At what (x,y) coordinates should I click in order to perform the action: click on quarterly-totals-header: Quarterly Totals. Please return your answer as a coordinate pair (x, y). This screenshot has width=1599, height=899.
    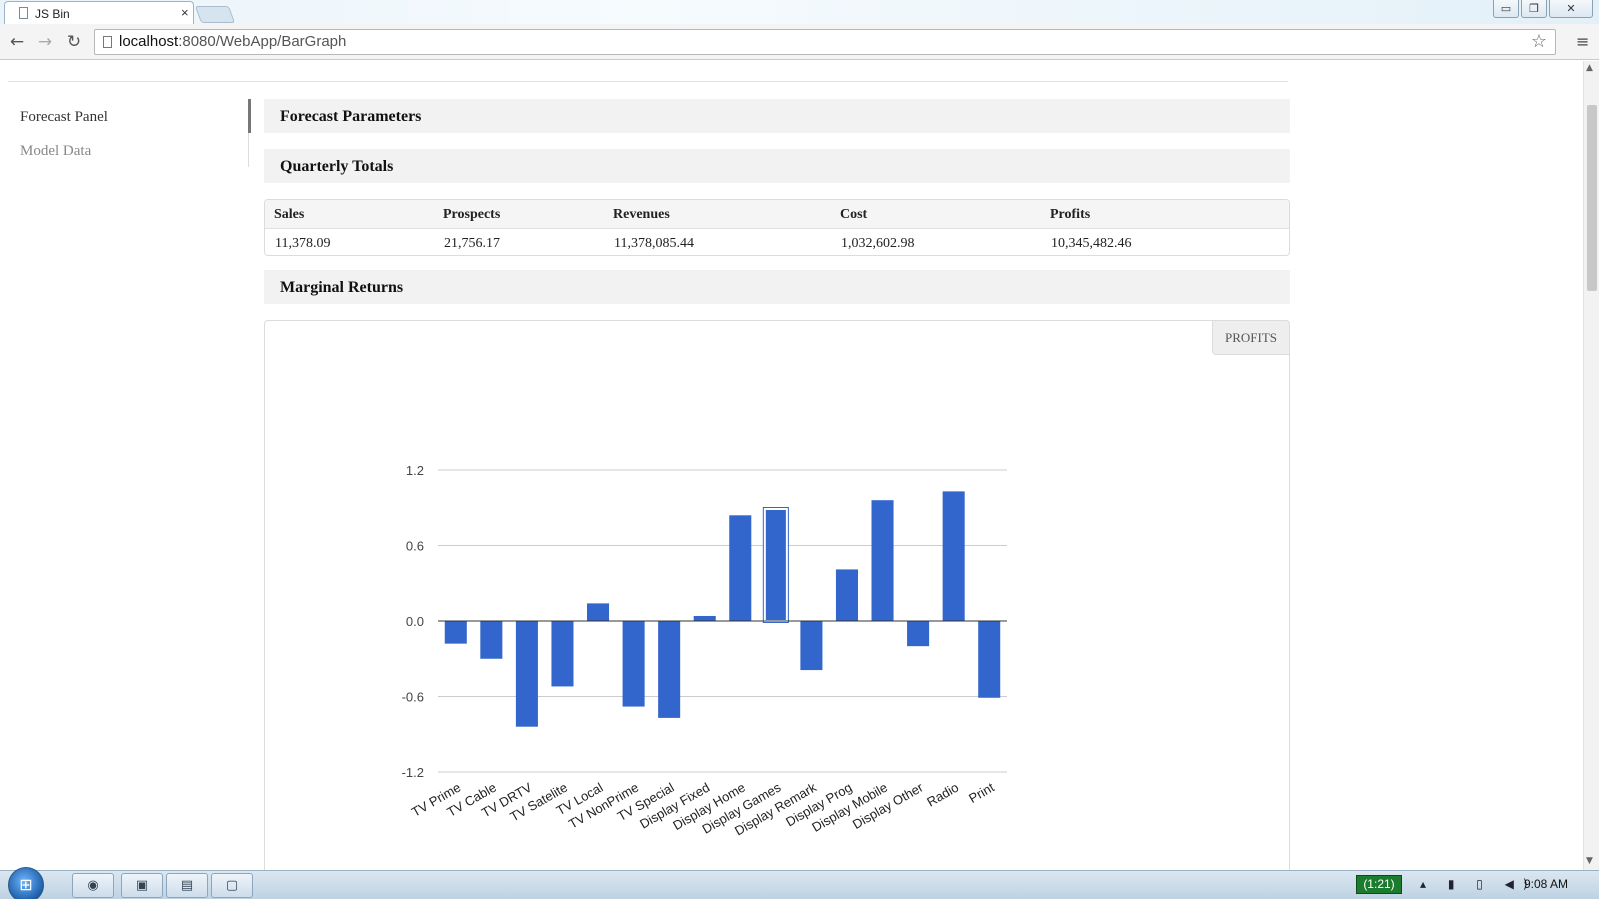
    Looking at the image, I should click on (777, 166).